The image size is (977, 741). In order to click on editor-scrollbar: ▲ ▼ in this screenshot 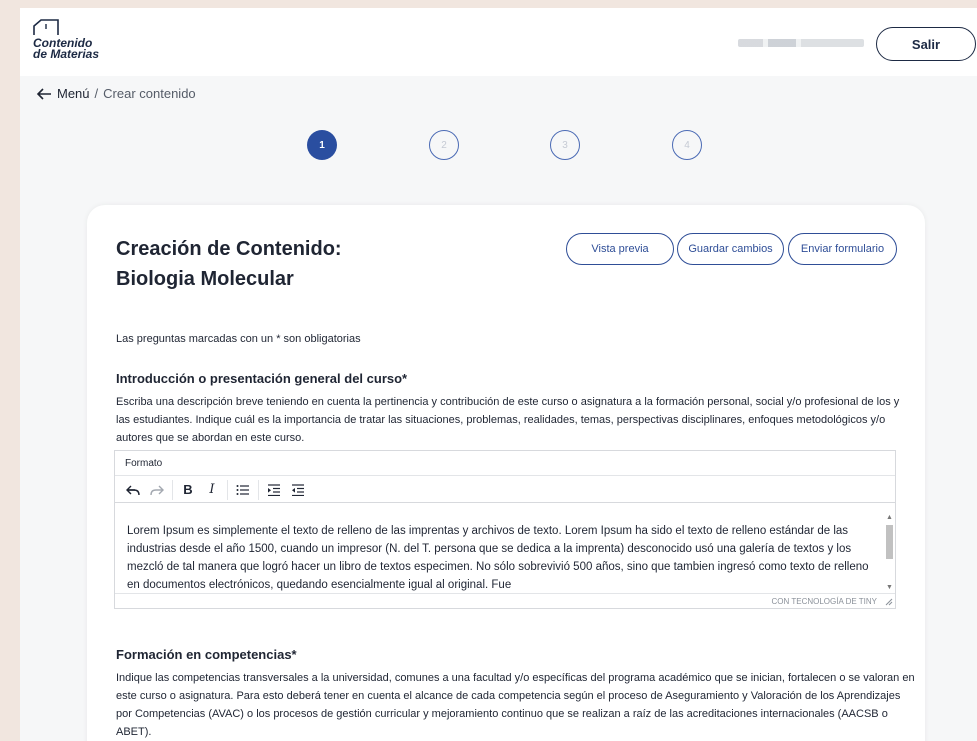, I will do `click(889, 553)`.